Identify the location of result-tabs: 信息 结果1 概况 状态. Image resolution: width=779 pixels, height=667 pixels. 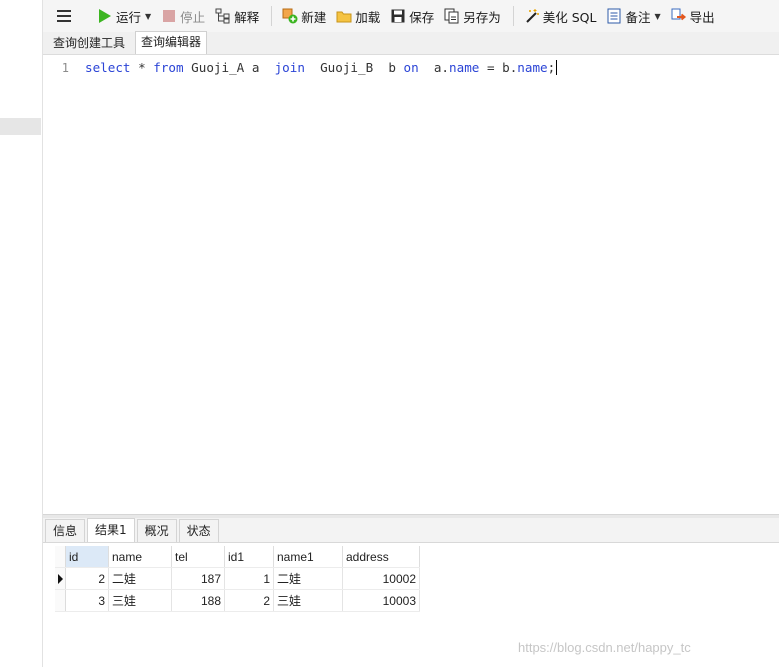
(411, 530).